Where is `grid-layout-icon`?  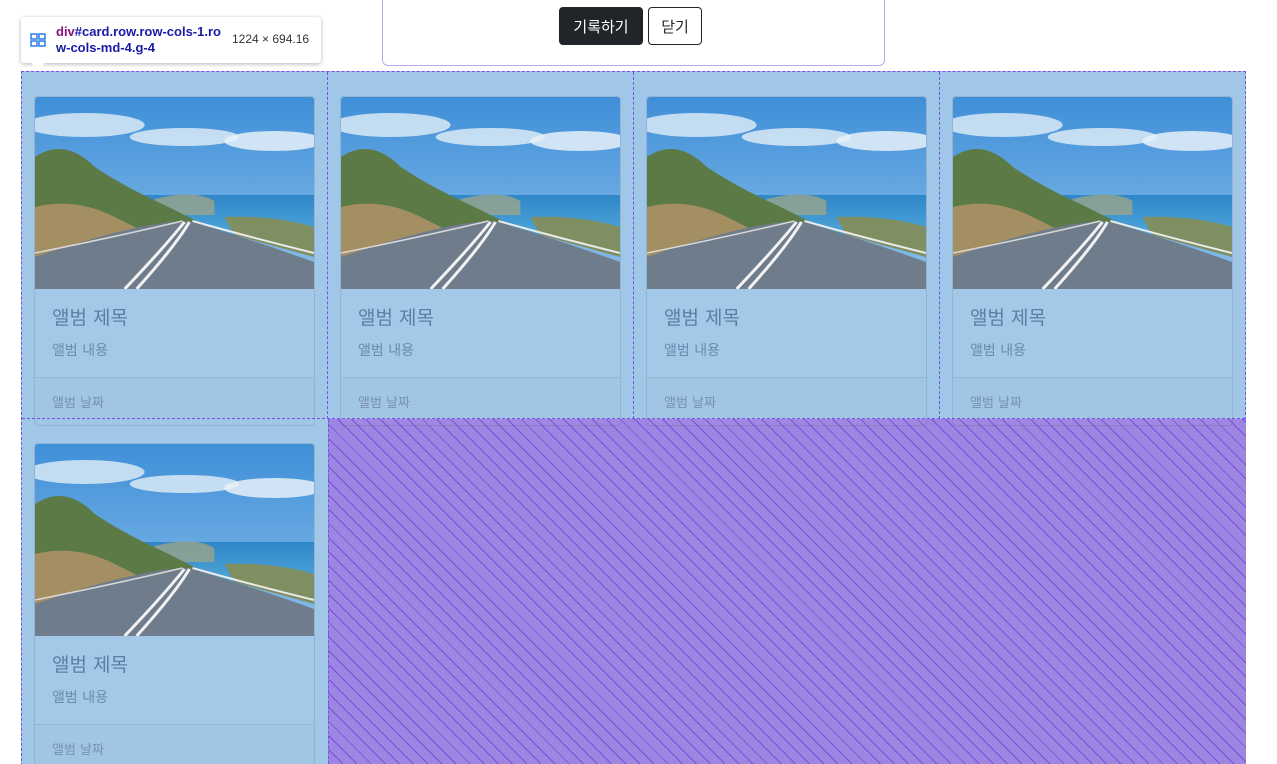 grid-layout-icon is located at coordinates (38, 40).